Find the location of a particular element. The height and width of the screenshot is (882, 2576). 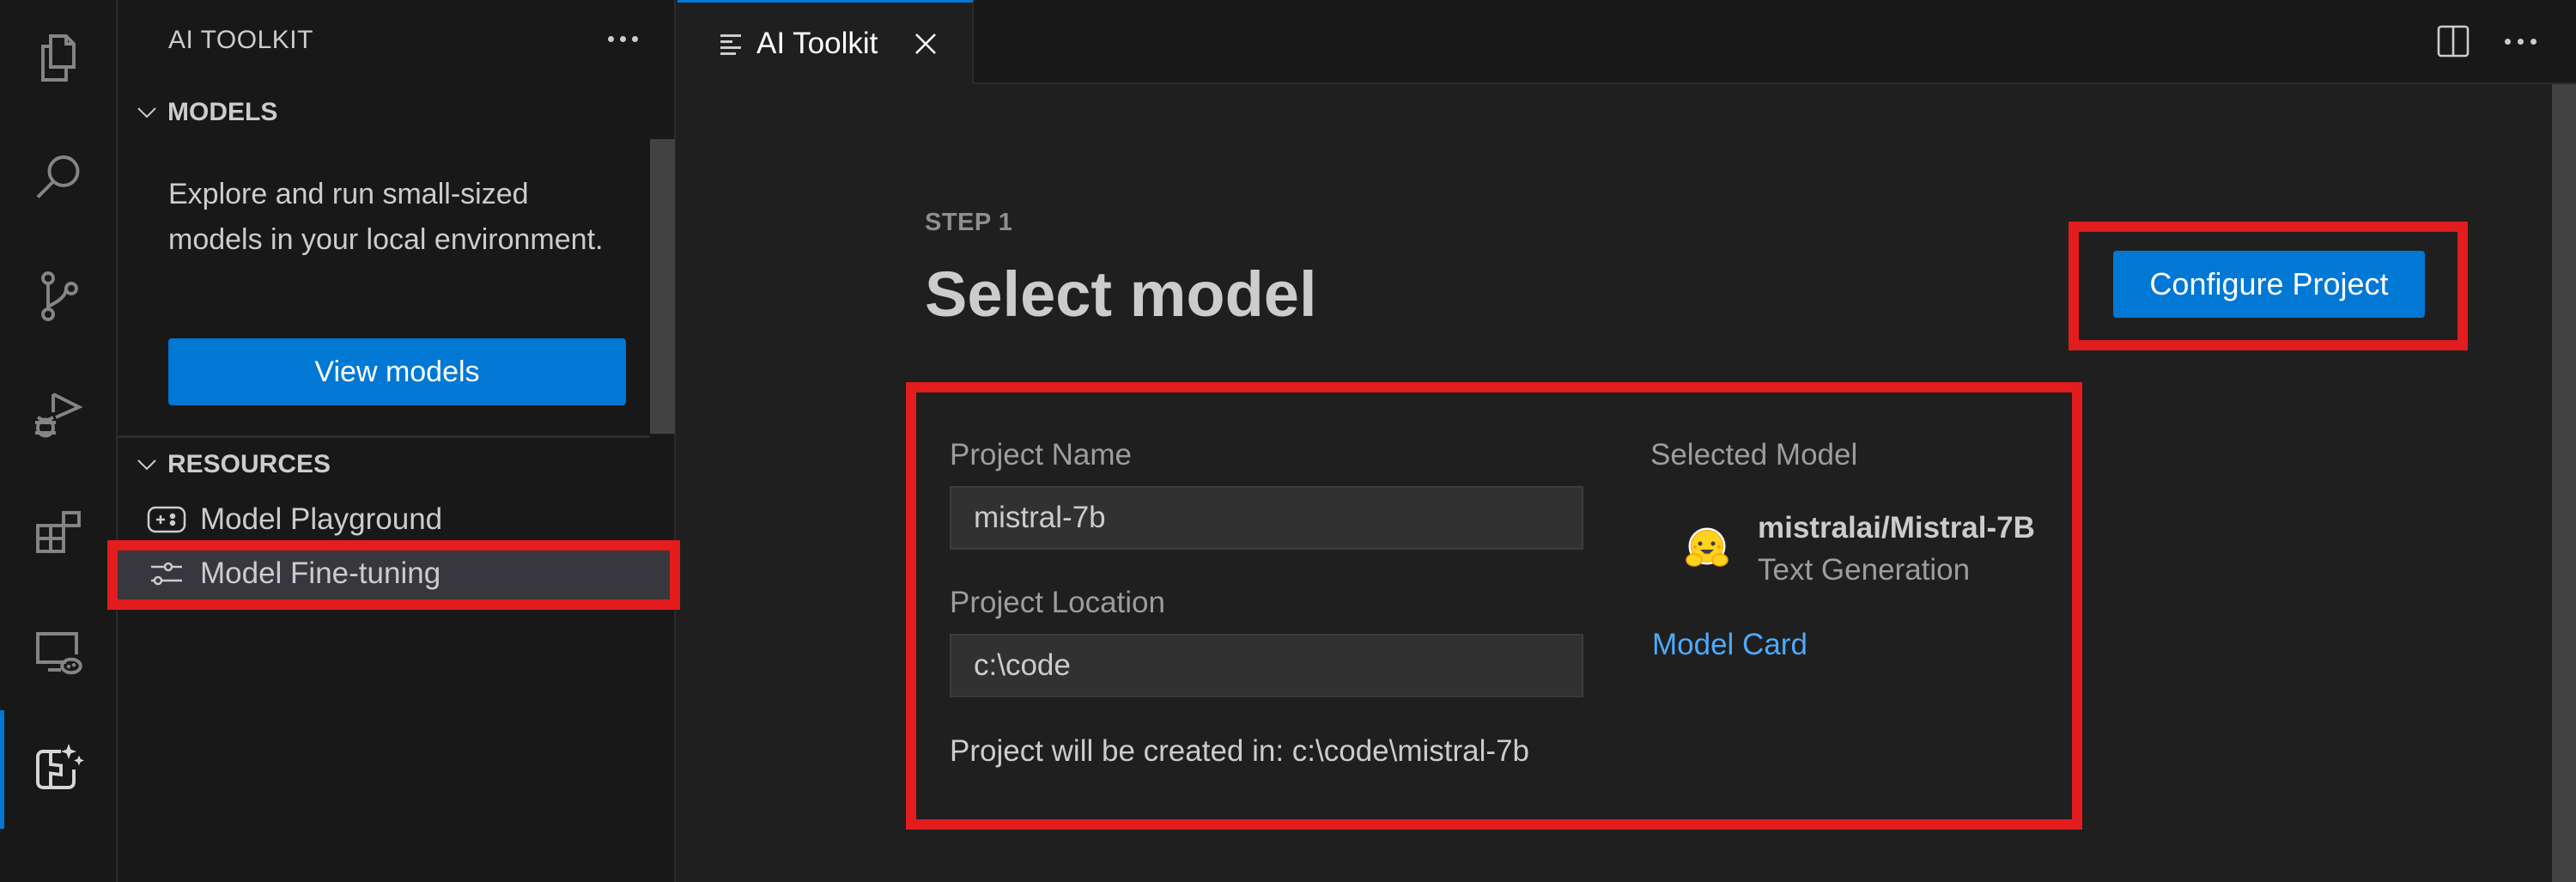

activity-search is located at coordinates (58, 178).